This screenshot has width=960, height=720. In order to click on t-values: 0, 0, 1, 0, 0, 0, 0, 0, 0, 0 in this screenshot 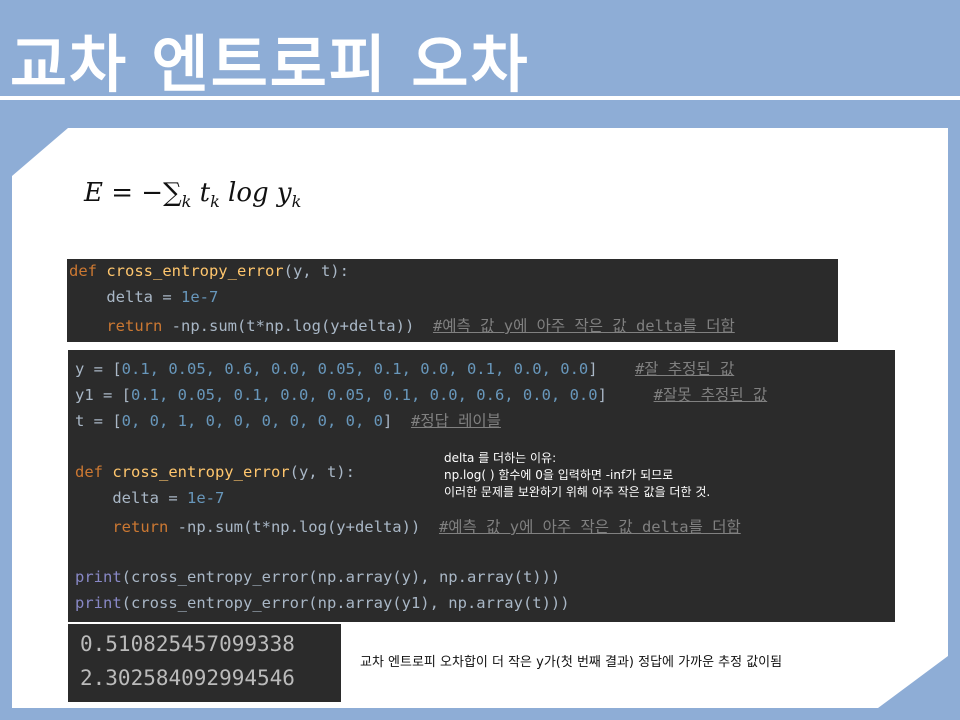, I will do `click(252, 421)`.